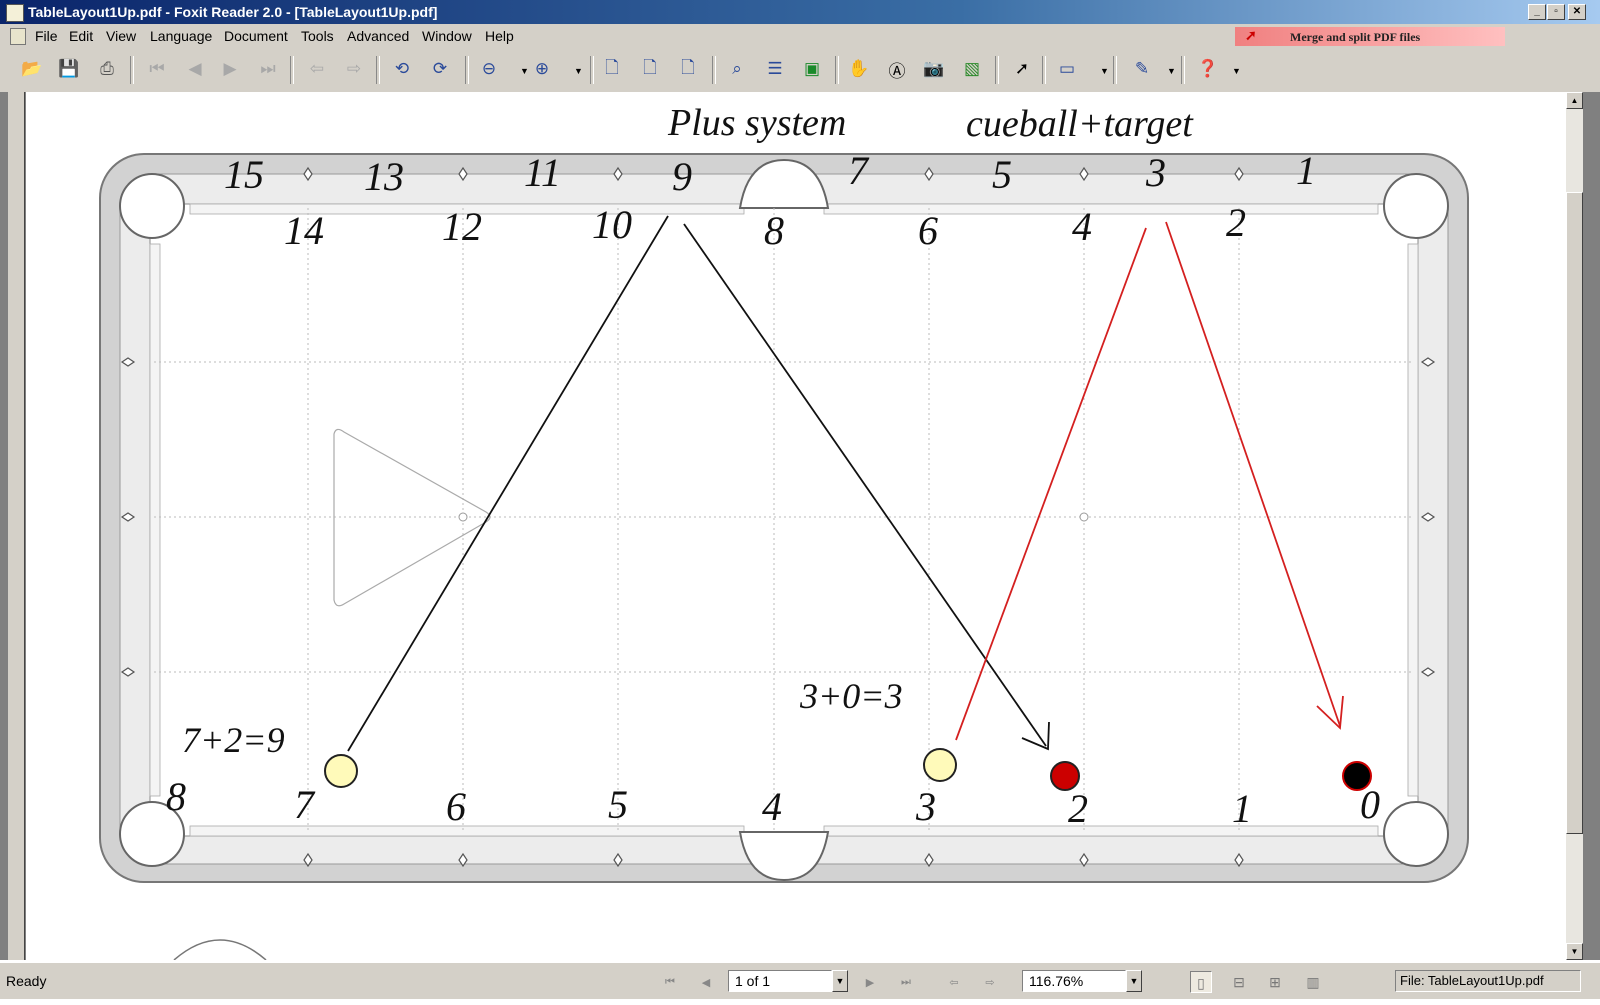 This screenshot has width=1600, height=1005. I want to click on print-icon: ⎙, so click(107, 69).